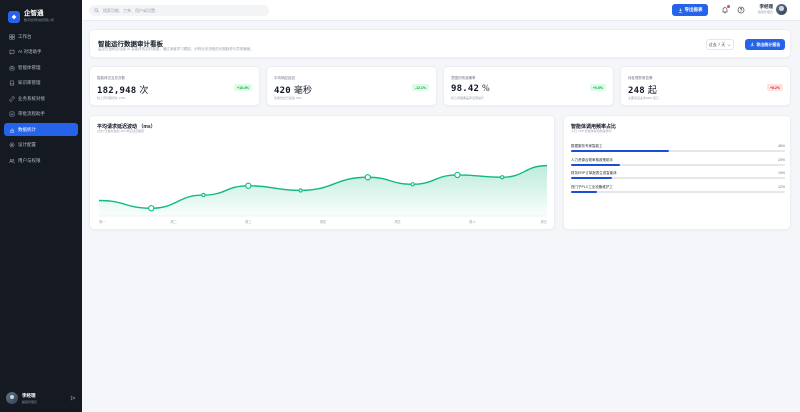  Describe the element at coordinates (73, 398) in the screenshot. I see `logout-icon` at that location.